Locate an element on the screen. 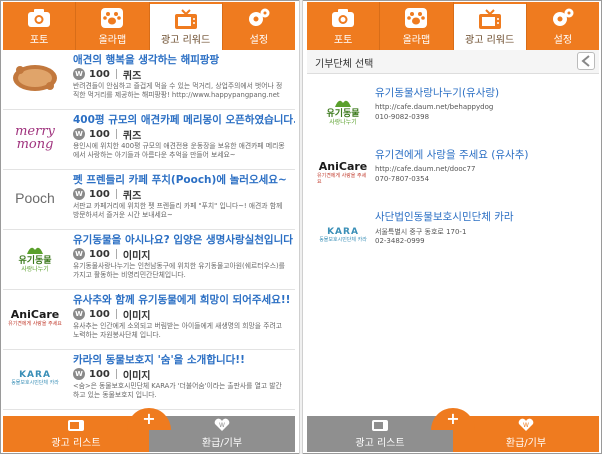 This screenshot has height=454, width=602. org-url: http://cafe.daum.net/behappydog is located at coordinates (434, 107).